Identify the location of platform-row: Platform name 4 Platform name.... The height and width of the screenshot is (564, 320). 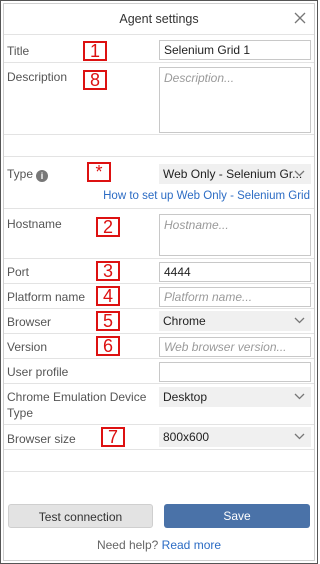
(159, 295).